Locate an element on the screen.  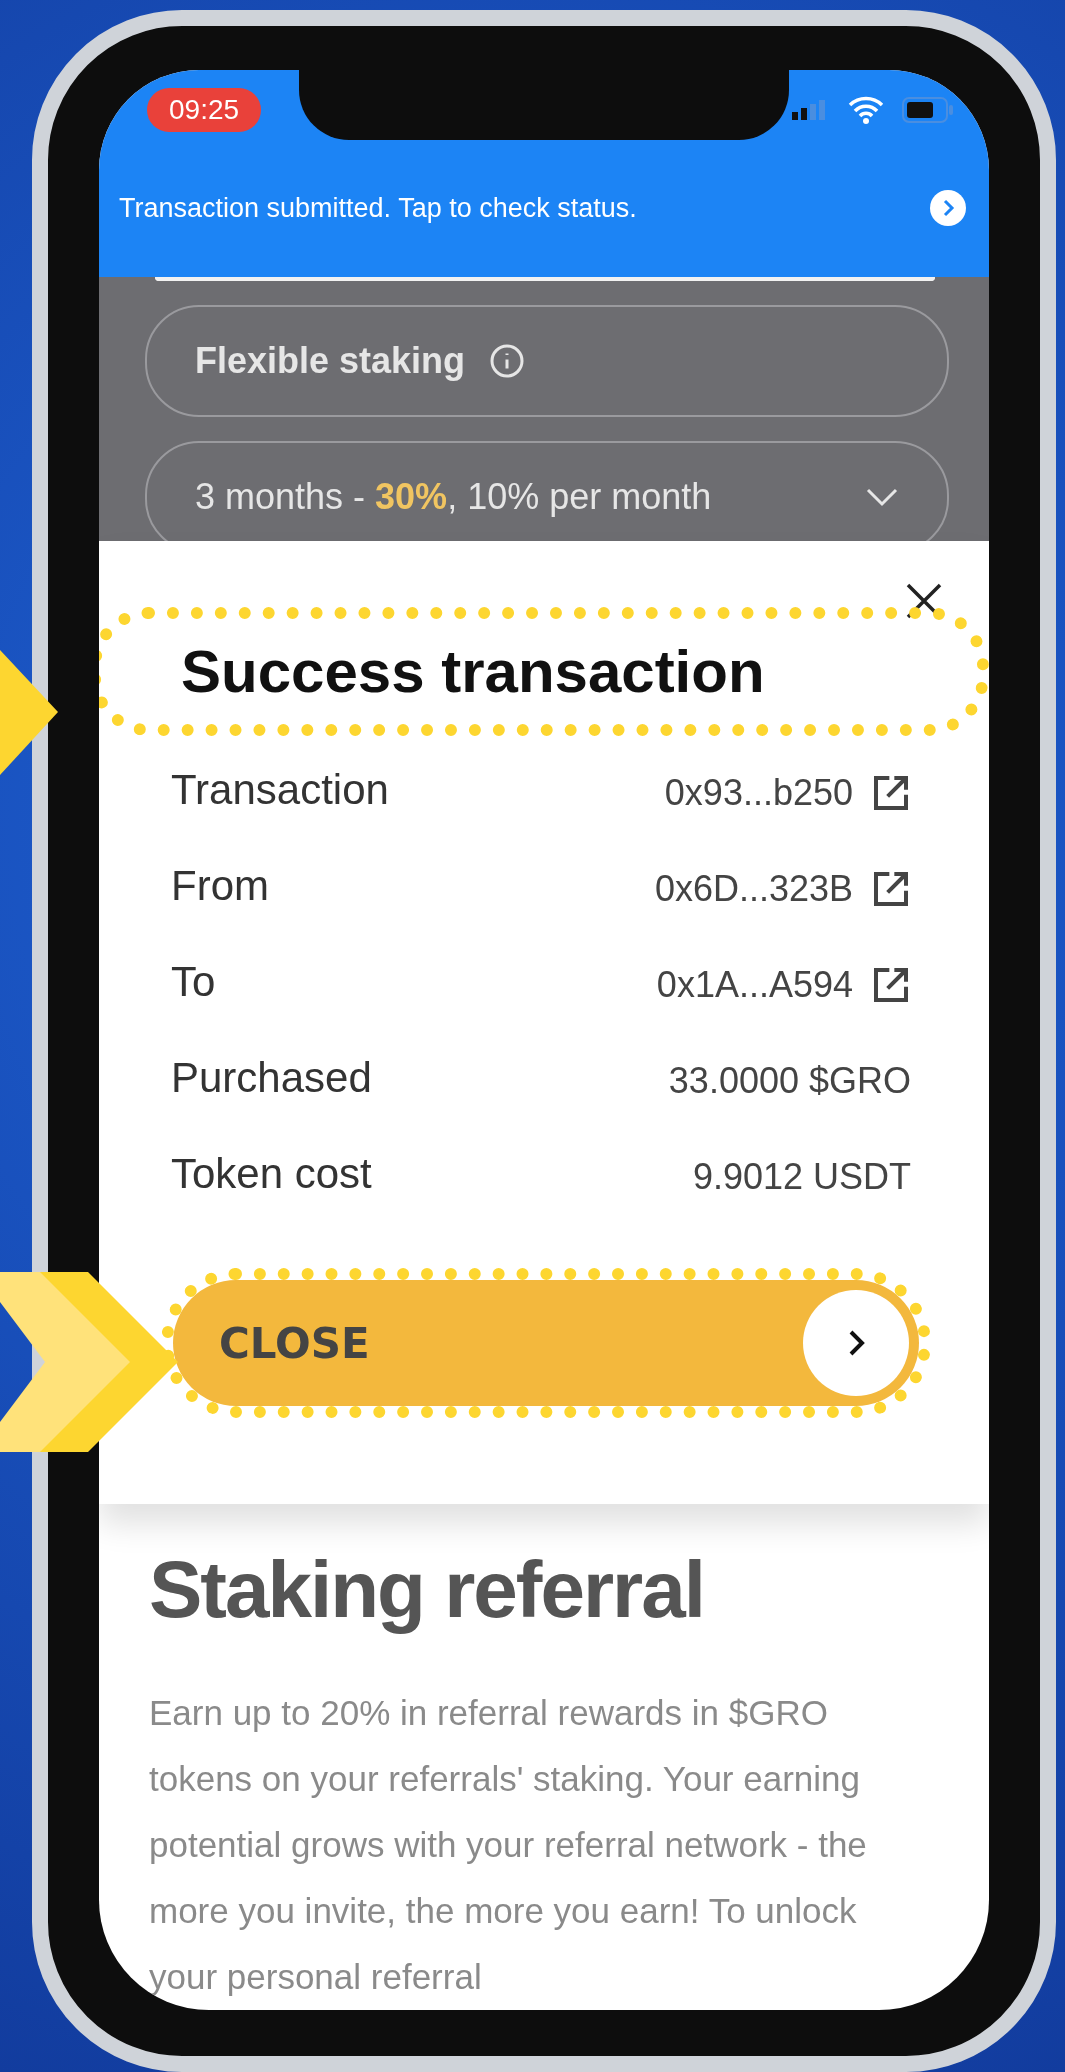
row-label: From is located at coordinates (220, 886).